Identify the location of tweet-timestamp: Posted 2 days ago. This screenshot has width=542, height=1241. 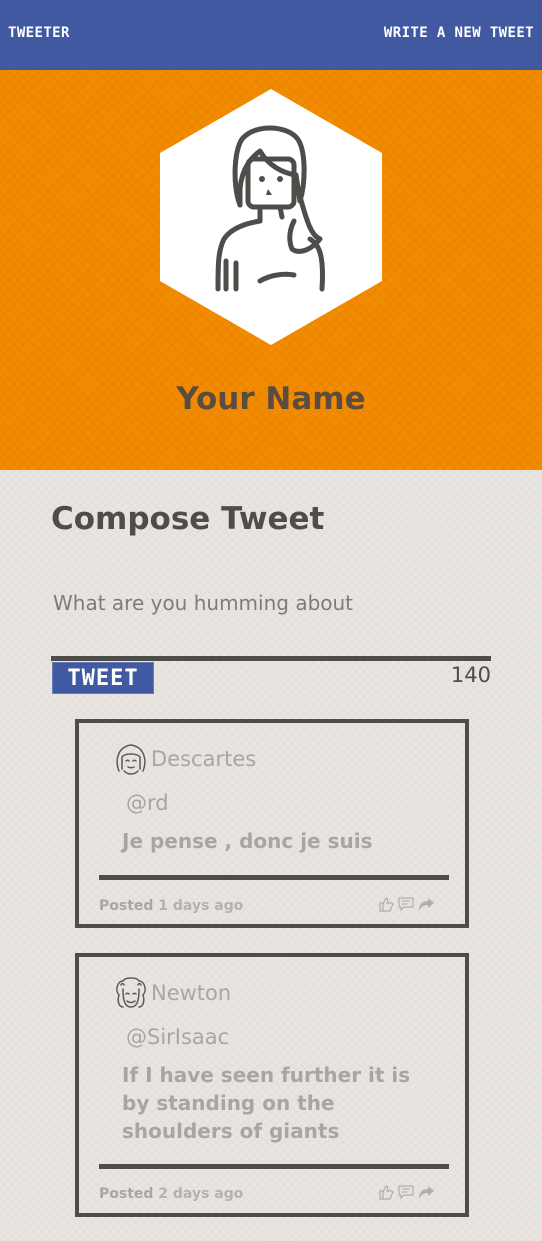
(171, 1194).